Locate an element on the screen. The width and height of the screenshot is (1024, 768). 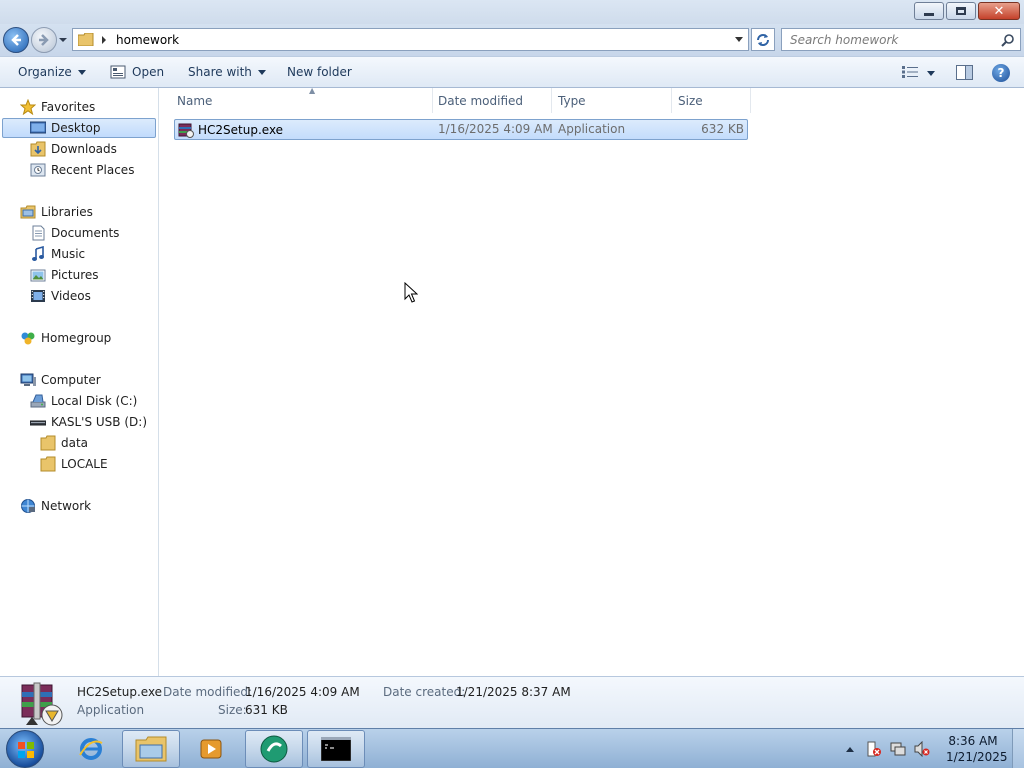
nav-libraries: Libraries is located at coordinates (56, 212).